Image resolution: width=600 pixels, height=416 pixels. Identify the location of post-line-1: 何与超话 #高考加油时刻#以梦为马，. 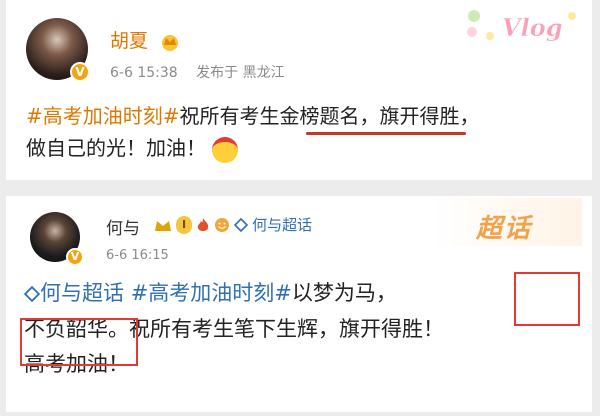
(299, 294).